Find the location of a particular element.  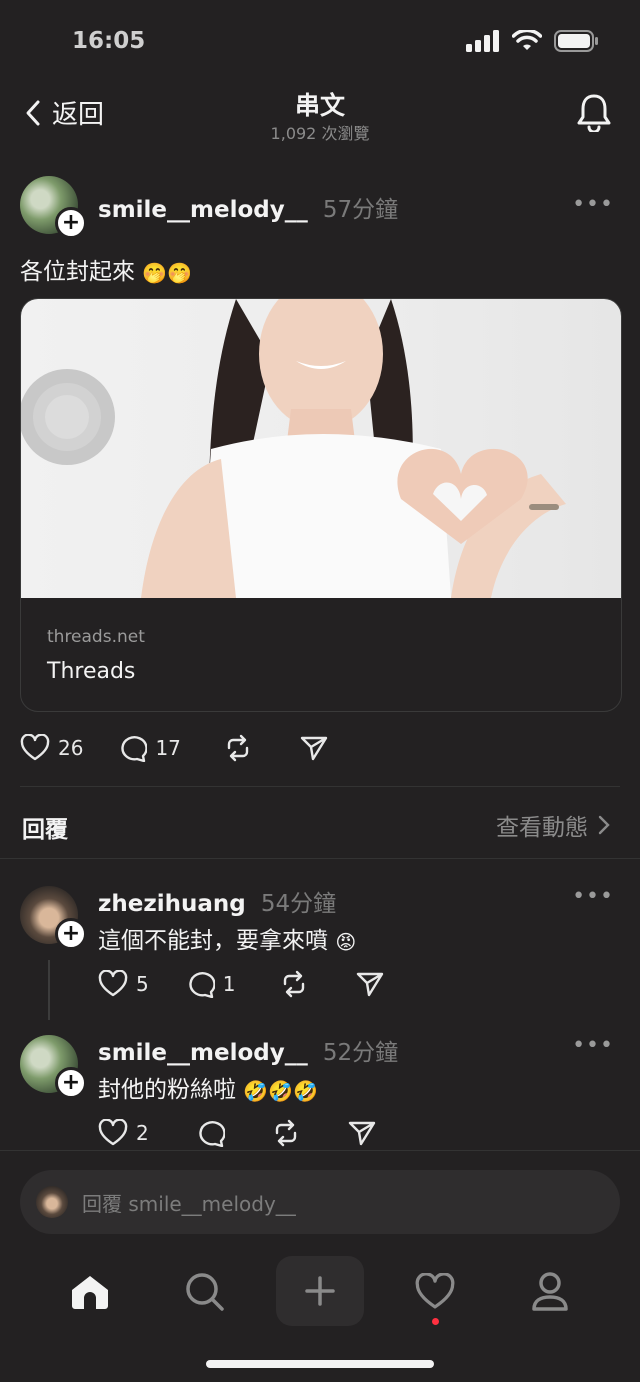

comment-button is located at coordinates (210, 1133).